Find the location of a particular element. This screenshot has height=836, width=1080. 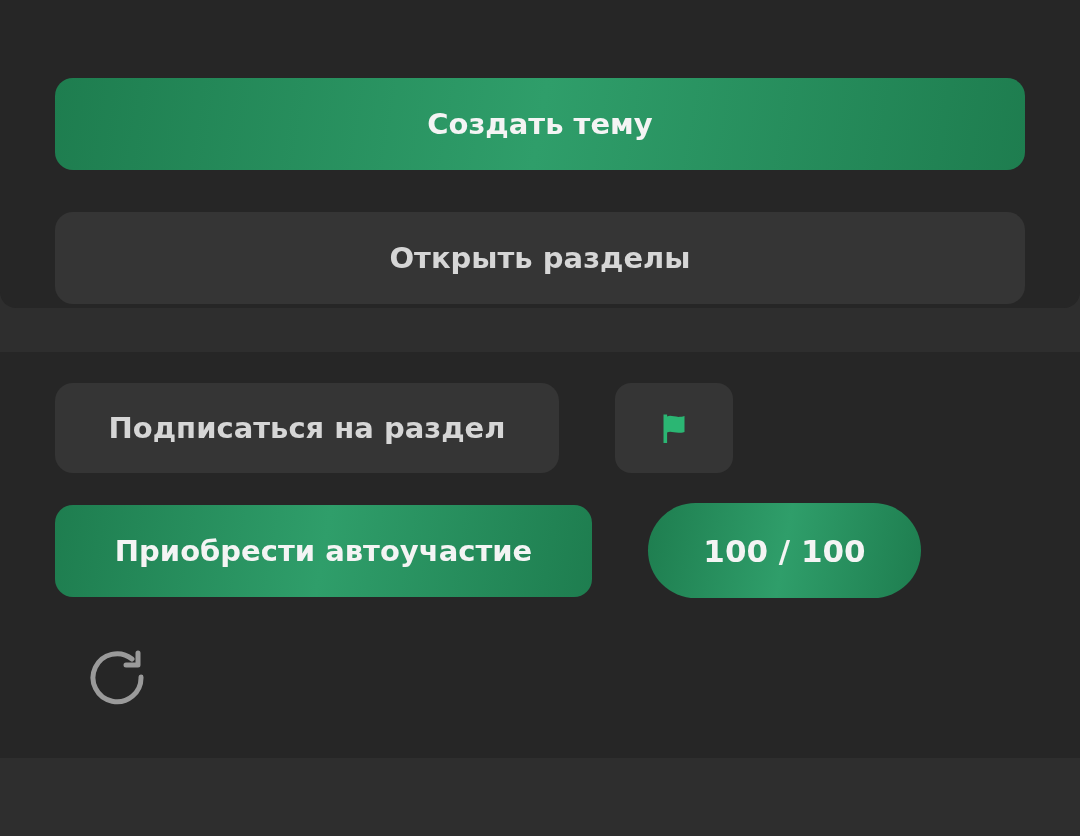

subscribe-button: Подписаться на раздел is located at coordinates (307, 428).